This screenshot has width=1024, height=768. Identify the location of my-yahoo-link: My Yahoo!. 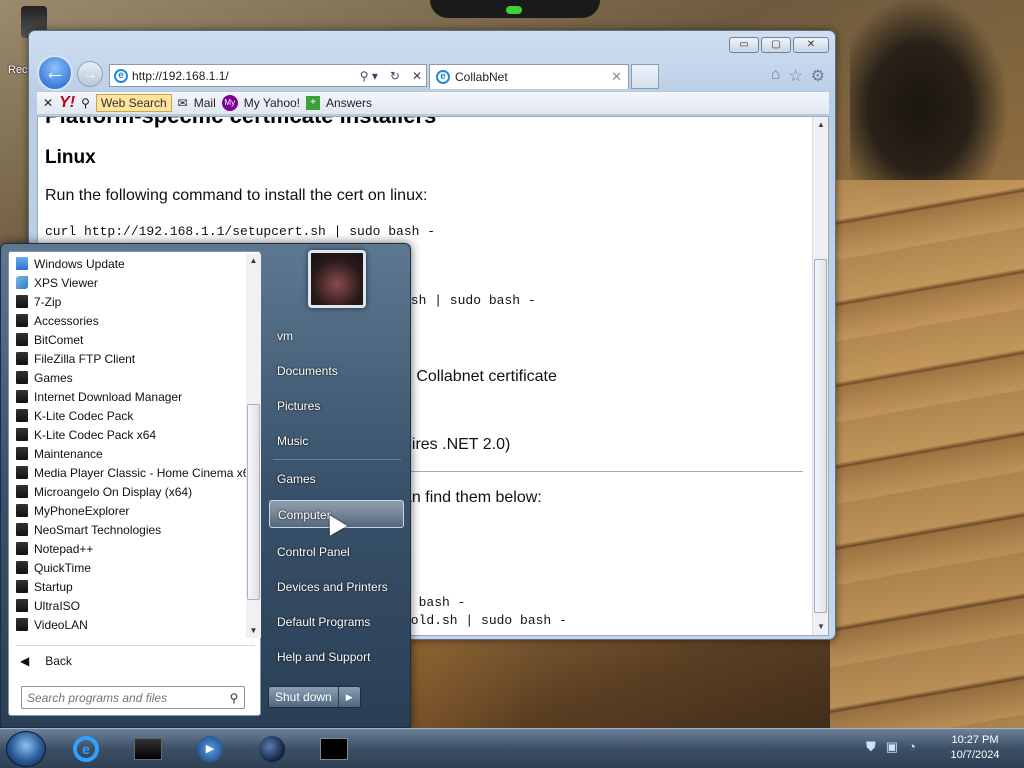
(272, 103).